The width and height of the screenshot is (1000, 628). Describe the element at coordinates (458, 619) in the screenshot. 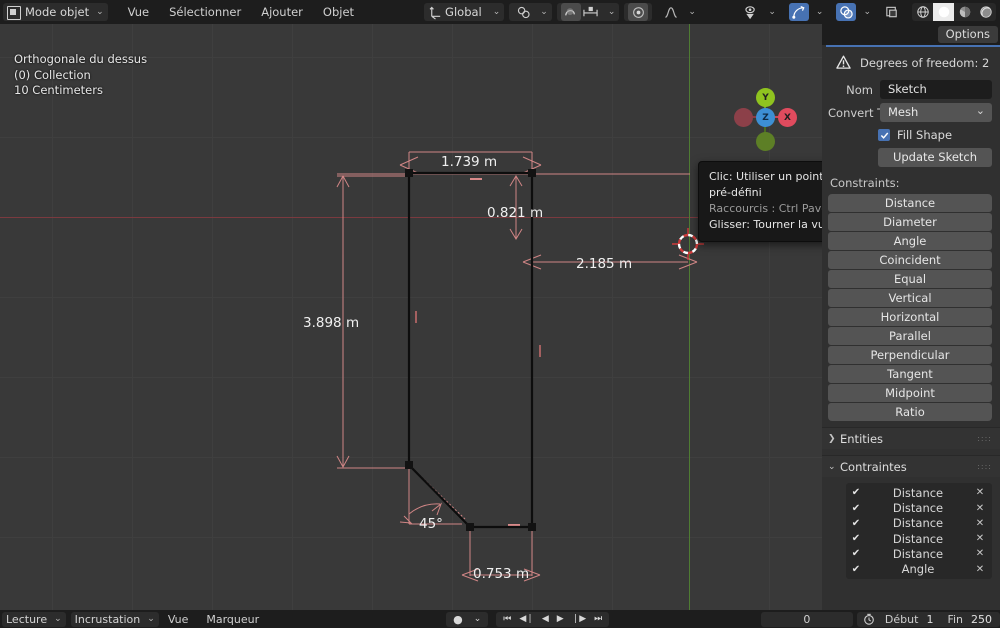

I see `record-icon: ●` at that location.